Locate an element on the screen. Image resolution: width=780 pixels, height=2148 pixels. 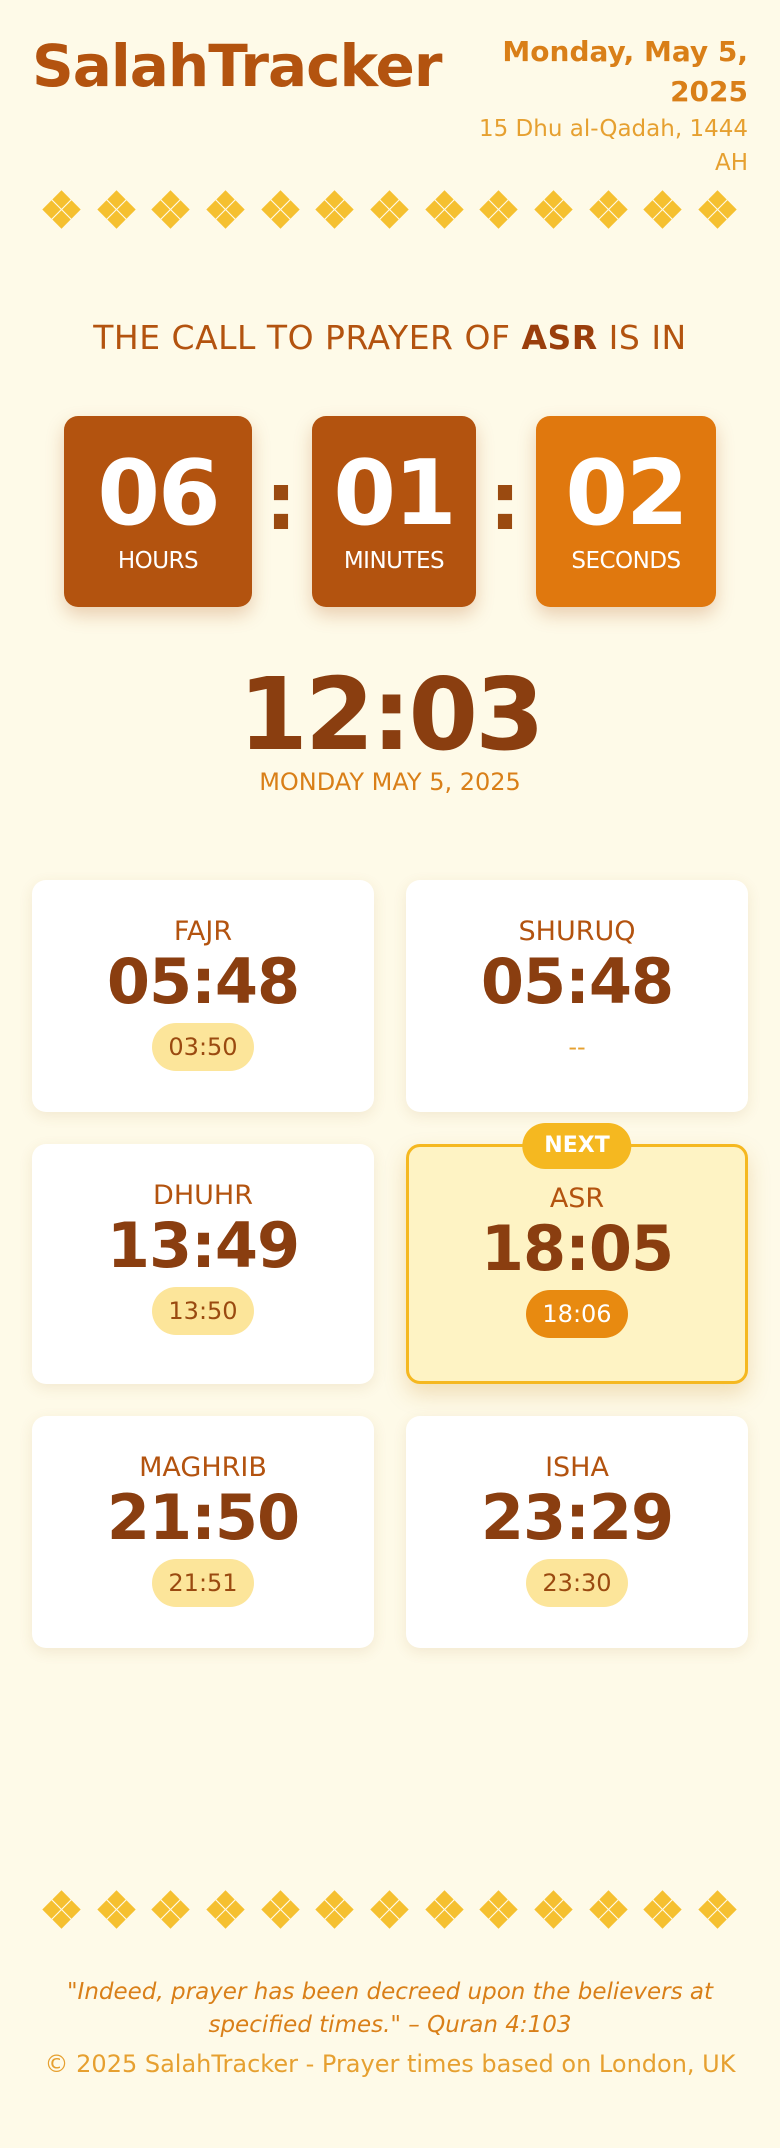
countdown-prefix: THE CALL TO PRAYER OF is located at coordinates (302, 337).